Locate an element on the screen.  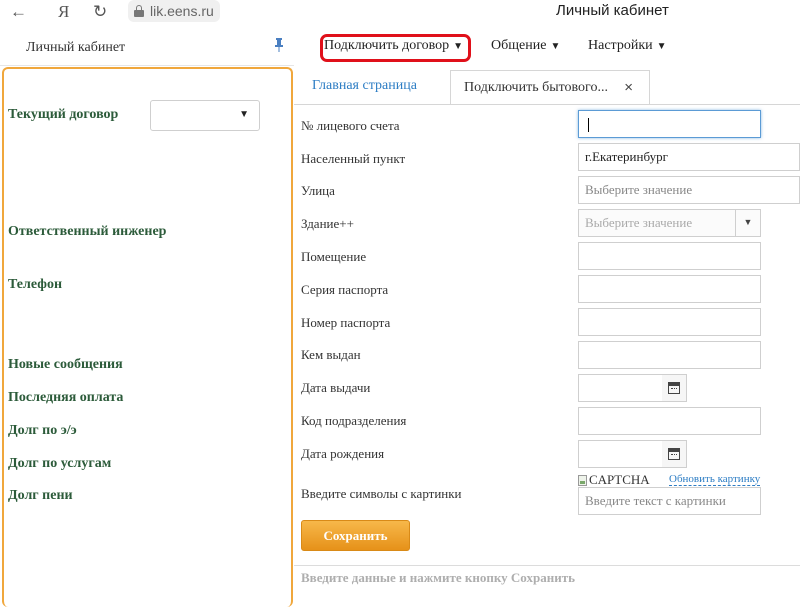
division-code-label: Код подразделения is located at coordinates (354, 420).